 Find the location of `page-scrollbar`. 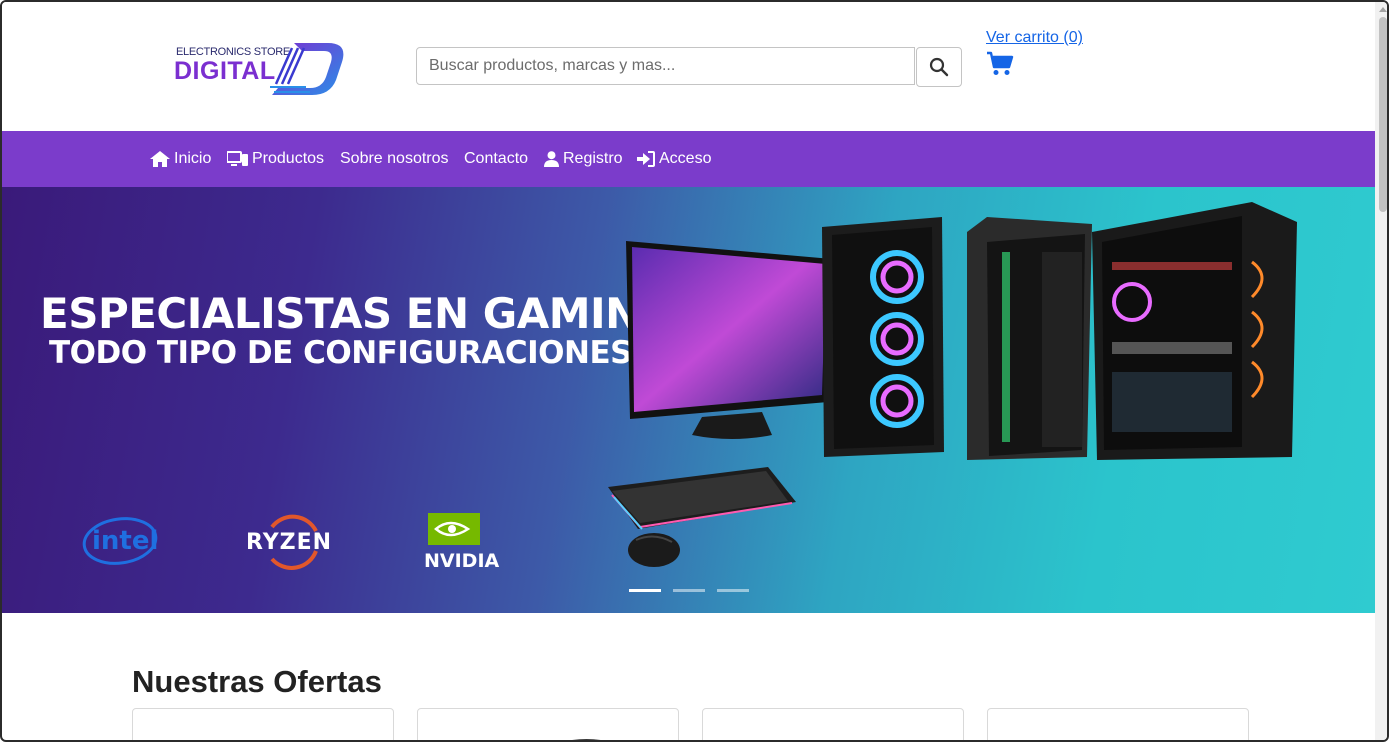

page-scrollbar is located at coordinates (1381, 371).